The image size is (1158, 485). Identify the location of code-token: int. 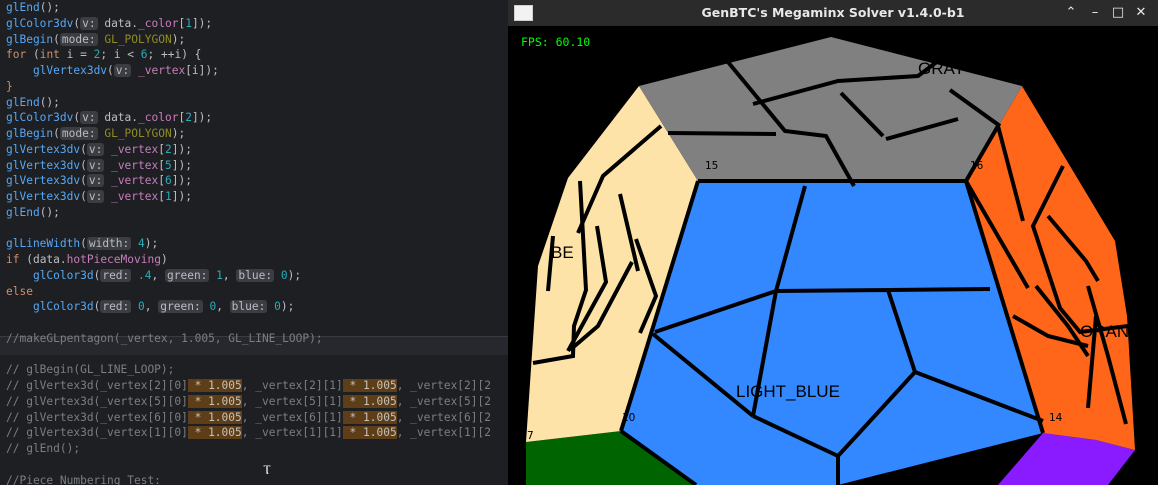
(49, 55).